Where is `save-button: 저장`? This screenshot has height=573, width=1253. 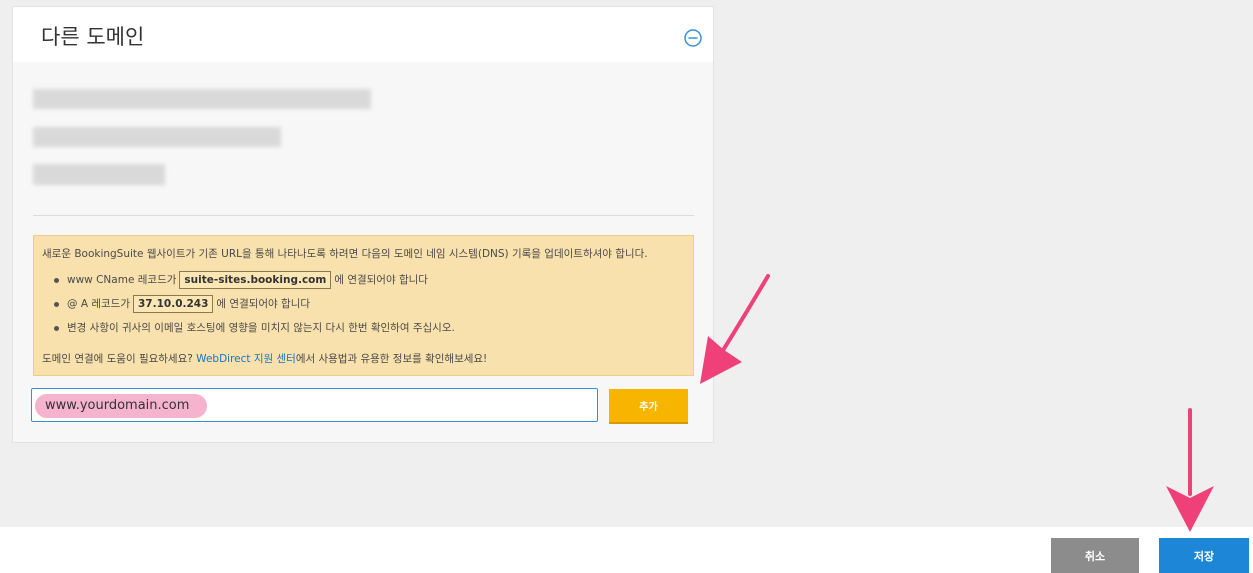
save-button: 저장 is located at coordinates (1204, 555).